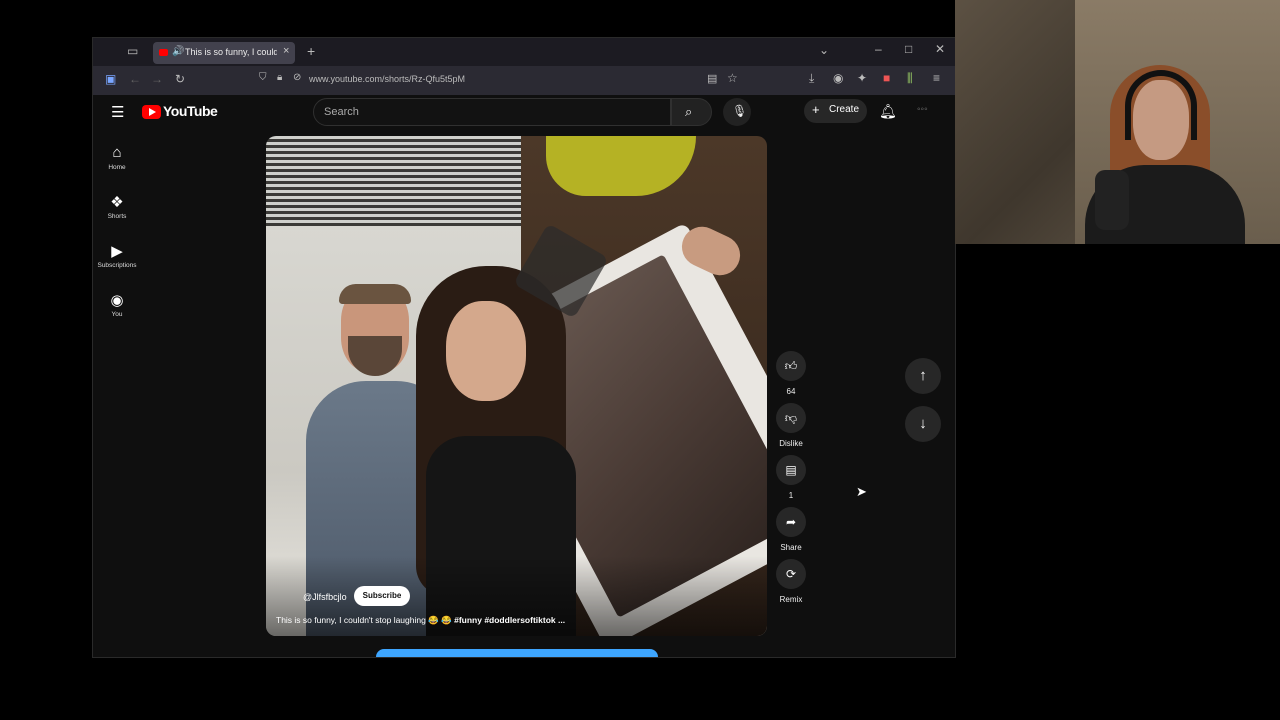 This screenshot has width=1280, height=720. Describe the element at coordinates (190, 111) in the screenshot. I see `youtube-logo-text: YouTube` at that location.